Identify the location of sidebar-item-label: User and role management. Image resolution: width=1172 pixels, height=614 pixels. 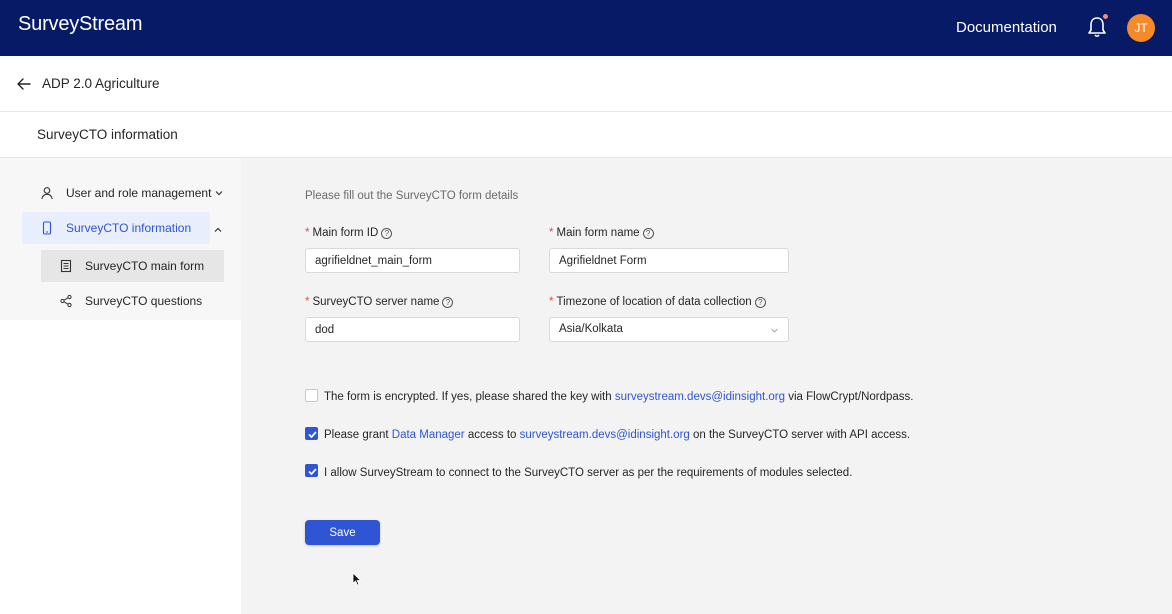
(139, 193).